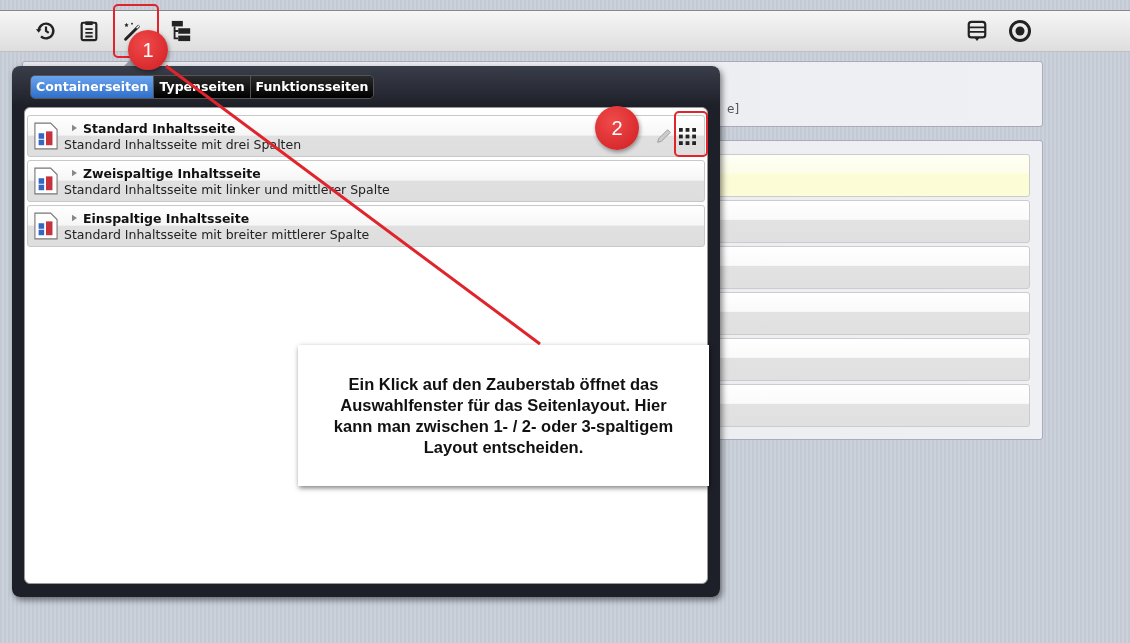  I want to click on sitemap-icon, so click(181, 31).